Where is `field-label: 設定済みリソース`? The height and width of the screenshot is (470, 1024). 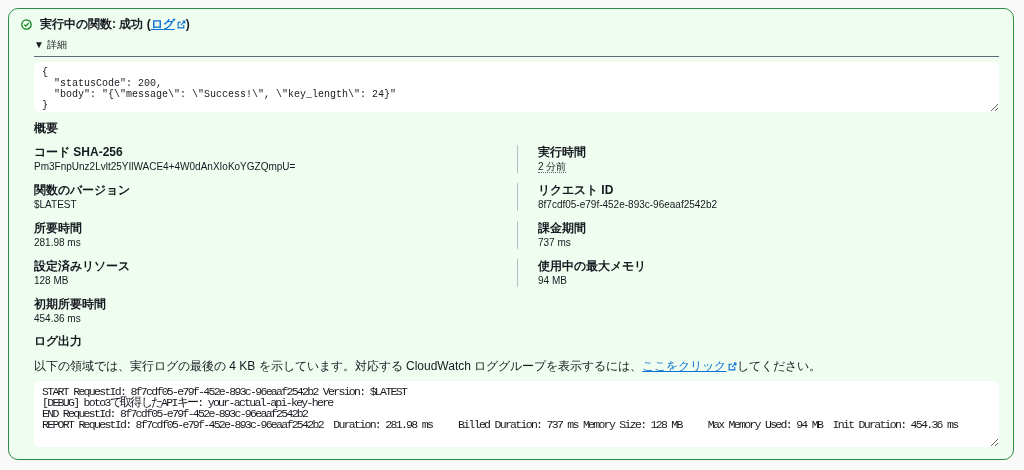
field-label: 設定済みリソース is located at coordinates (82, 266).